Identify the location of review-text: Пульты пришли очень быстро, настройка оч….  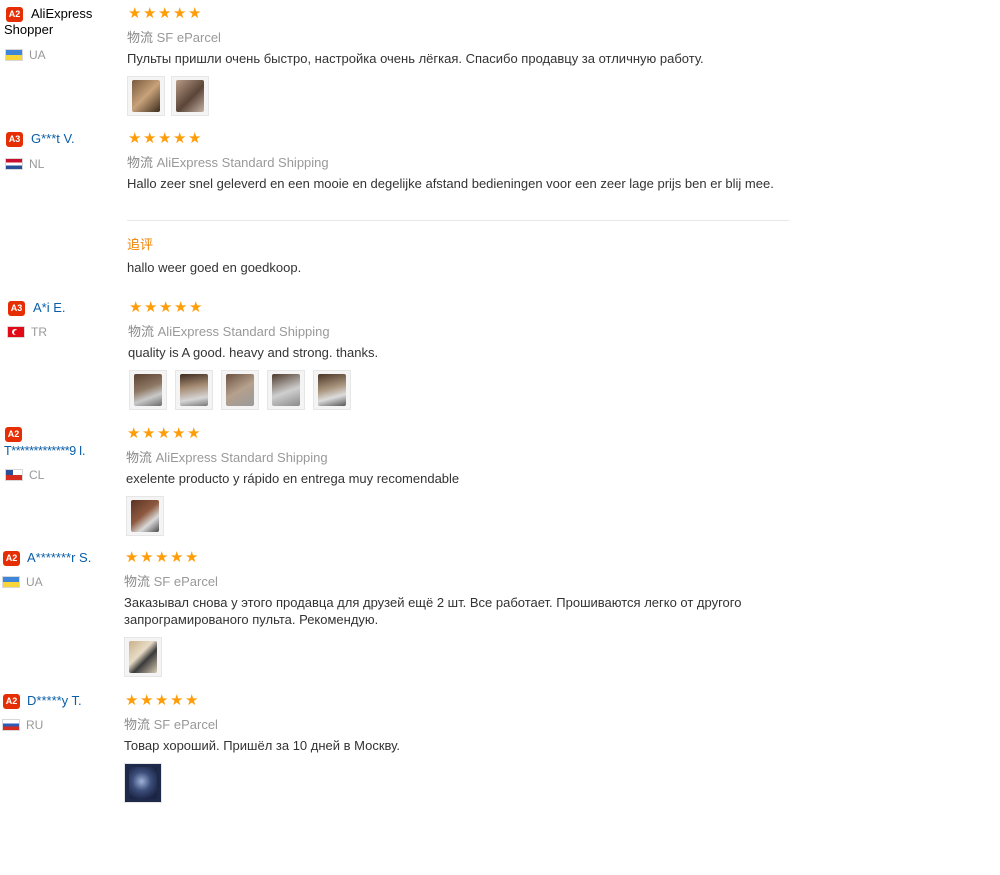
(415, 58).